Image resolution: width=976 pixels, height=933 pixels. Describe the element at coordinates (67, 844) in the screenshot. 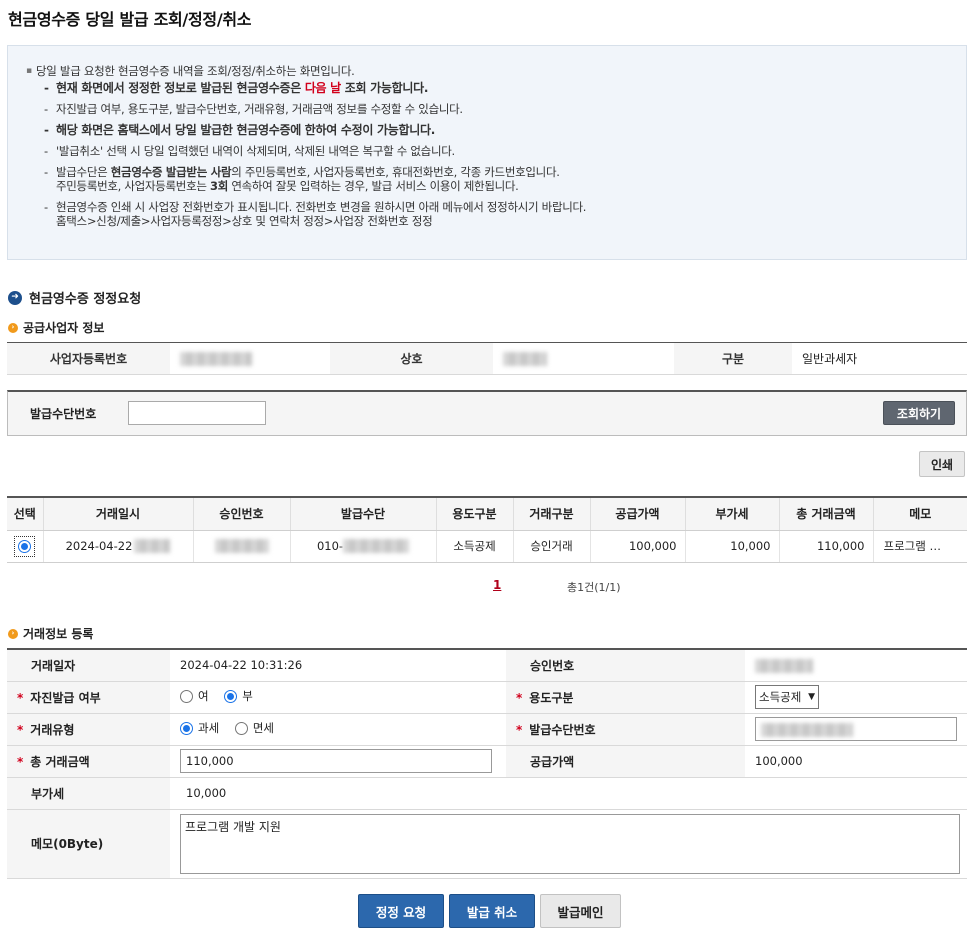

I see `label-text: 메모(0Byte)` at that location.